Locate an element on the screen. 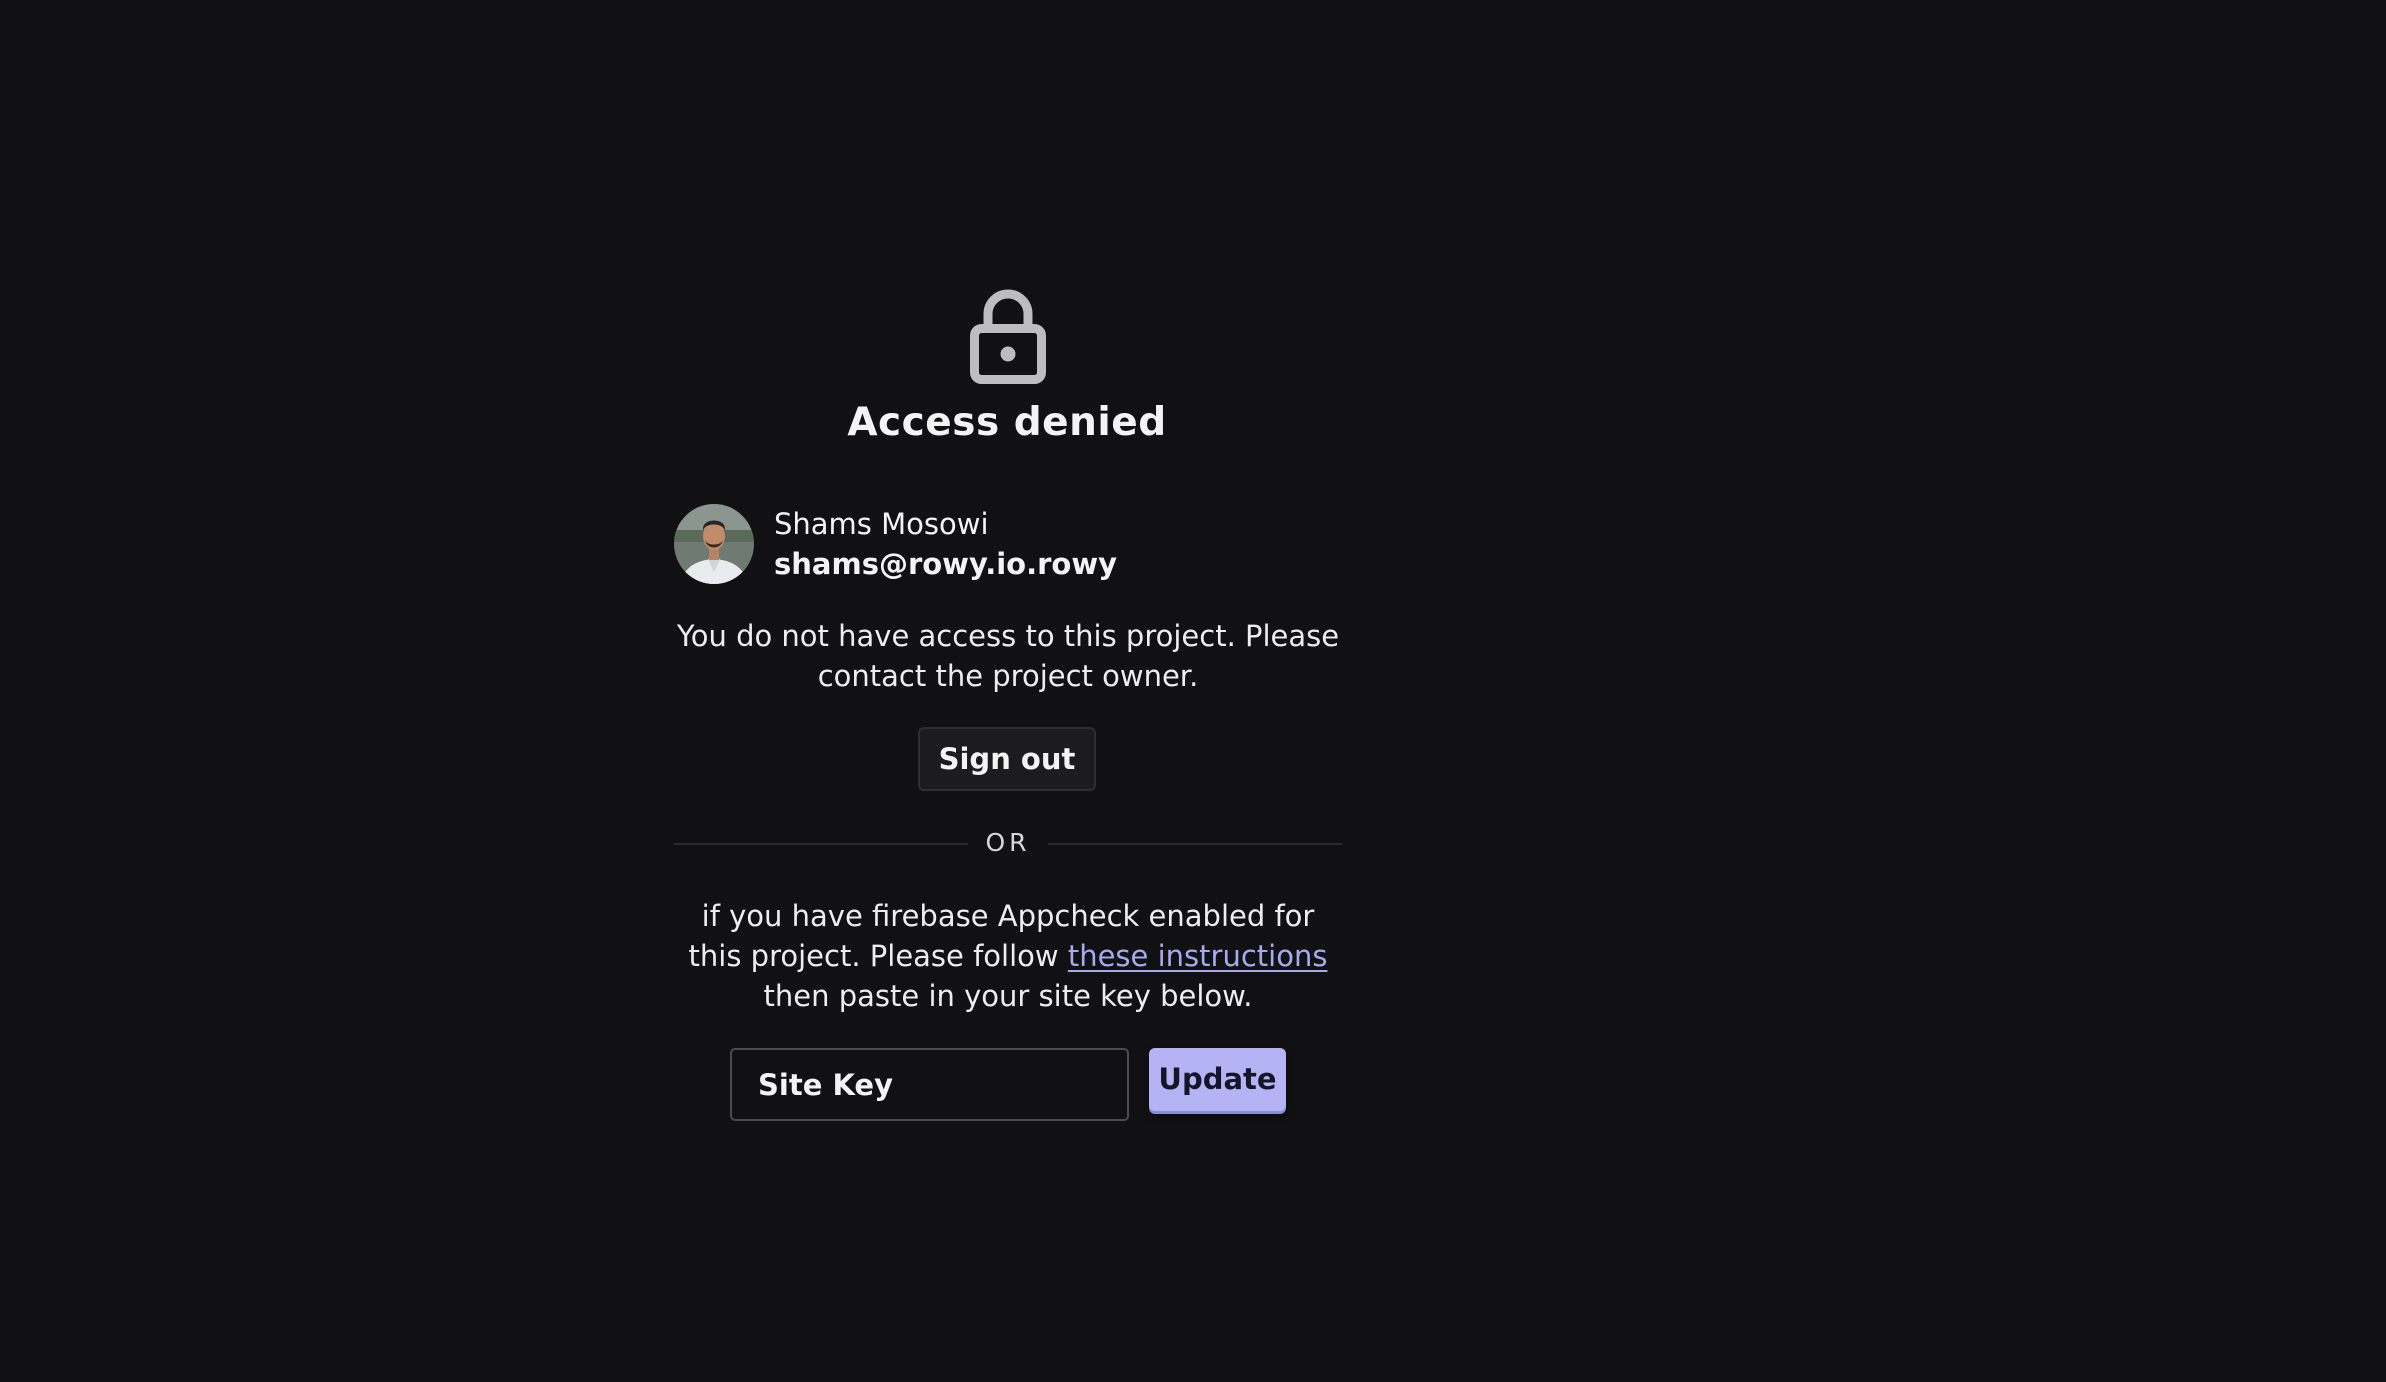  avatar is located at coordinates (714, 544).